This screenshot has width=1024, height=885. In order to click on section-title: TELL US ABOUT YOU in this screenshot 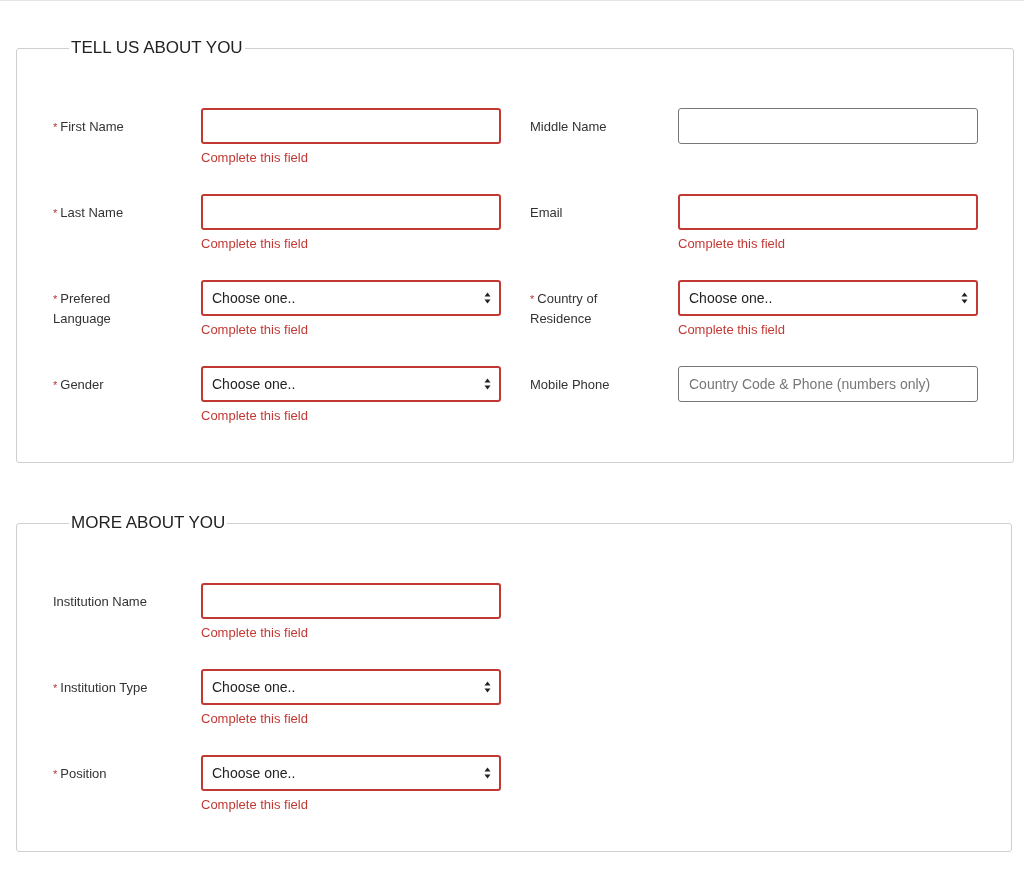, I will do `click(157, 48)`.